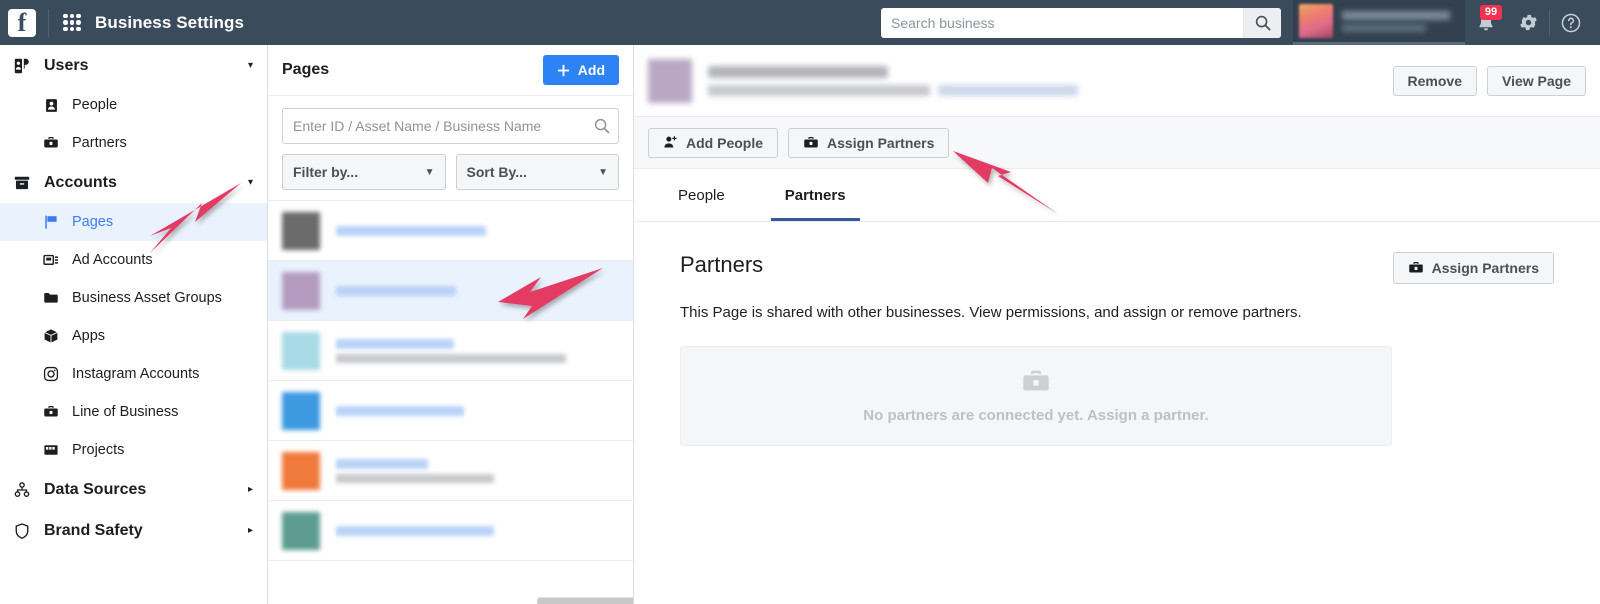  What do you see at coordinates (1117, 195) in the screenshot?
I see `asset-tabs: People Partners` at bounding box center [1117, 195].